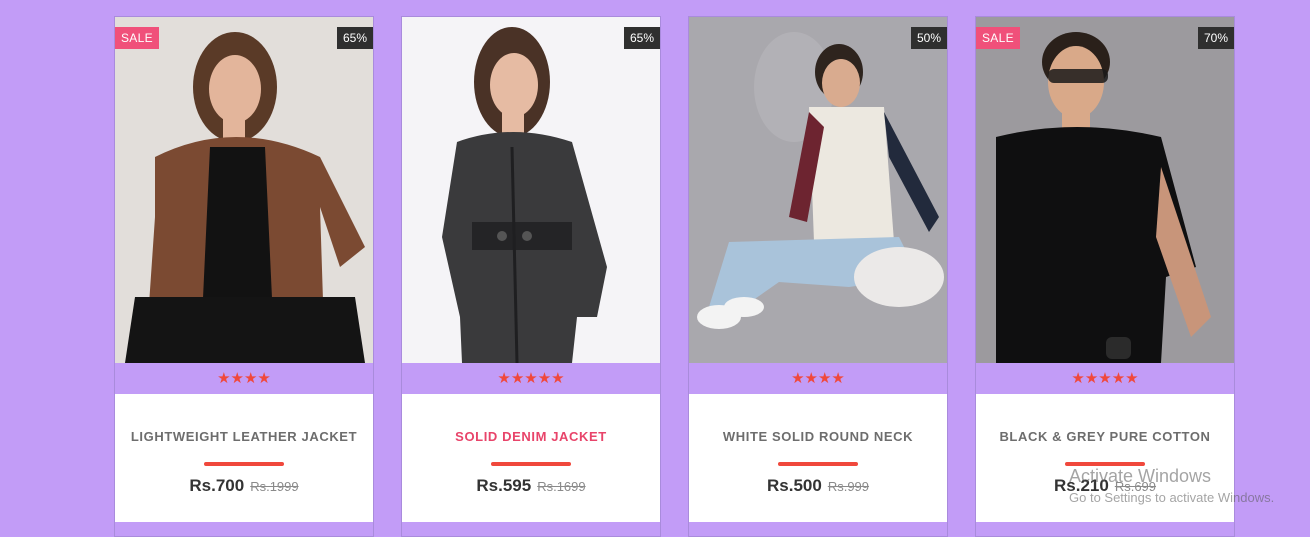 The width and height of the screenshot is (1310, 537). Describe the element at coordinates (794, 485) in the screenshot. I see `current-price: Rs.500` at that location.